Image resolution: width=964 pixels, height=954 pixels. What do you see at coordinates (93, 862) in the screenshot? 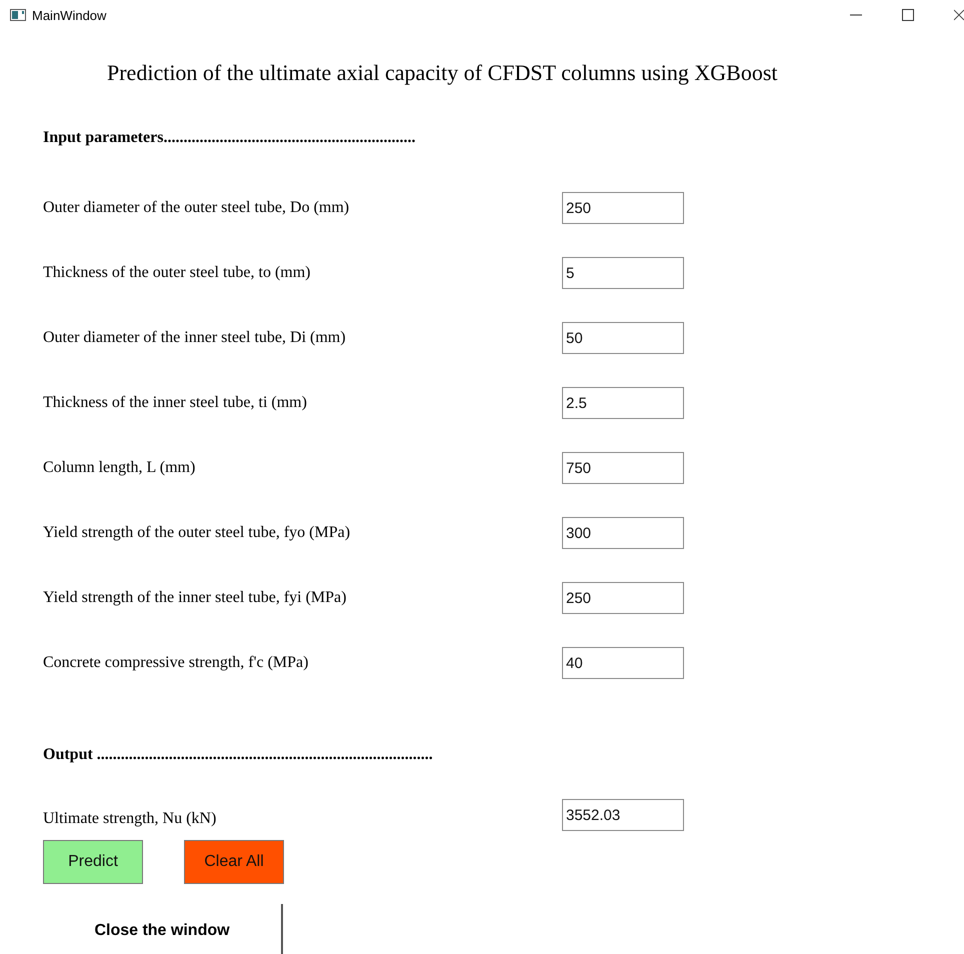
I see `predict-button: Predict` at bounding box center [93, 862].